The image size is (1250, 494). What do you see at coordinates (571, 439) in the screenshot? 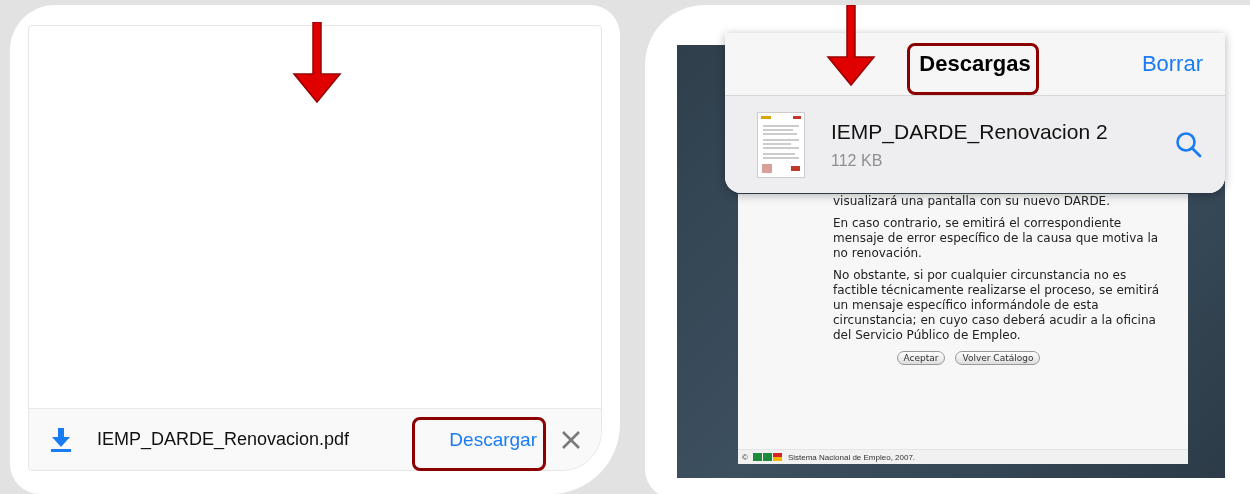
I see `close-icon` at bounding box center [571, 439].